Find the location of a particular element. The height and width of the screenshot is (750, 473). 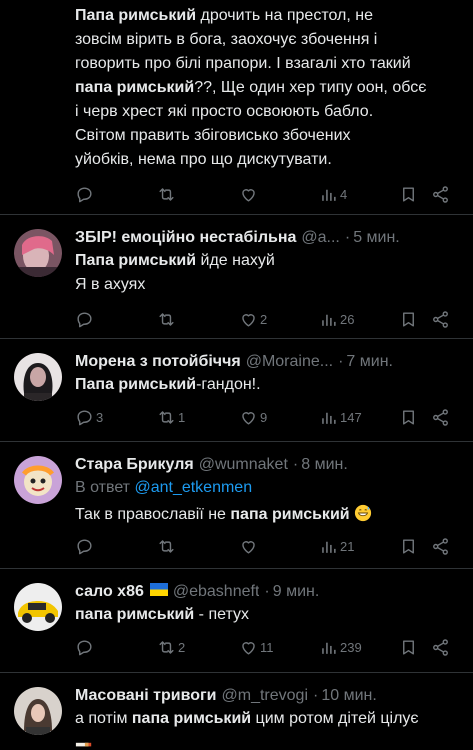

timestamp: 9 мин. is located at coordinates (296, 592).